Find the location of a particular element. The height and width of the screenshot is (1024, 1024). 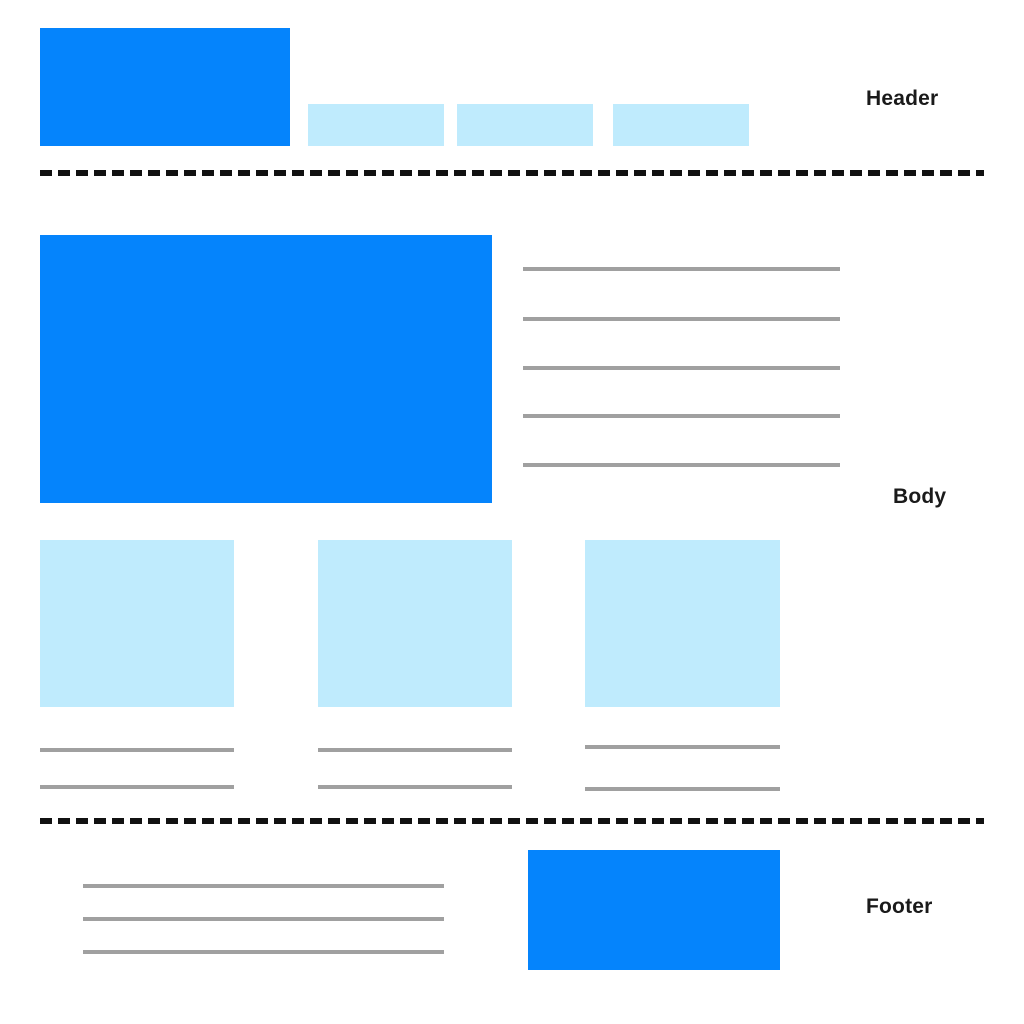

body-card-1-image is located at coordinates (137, 623).